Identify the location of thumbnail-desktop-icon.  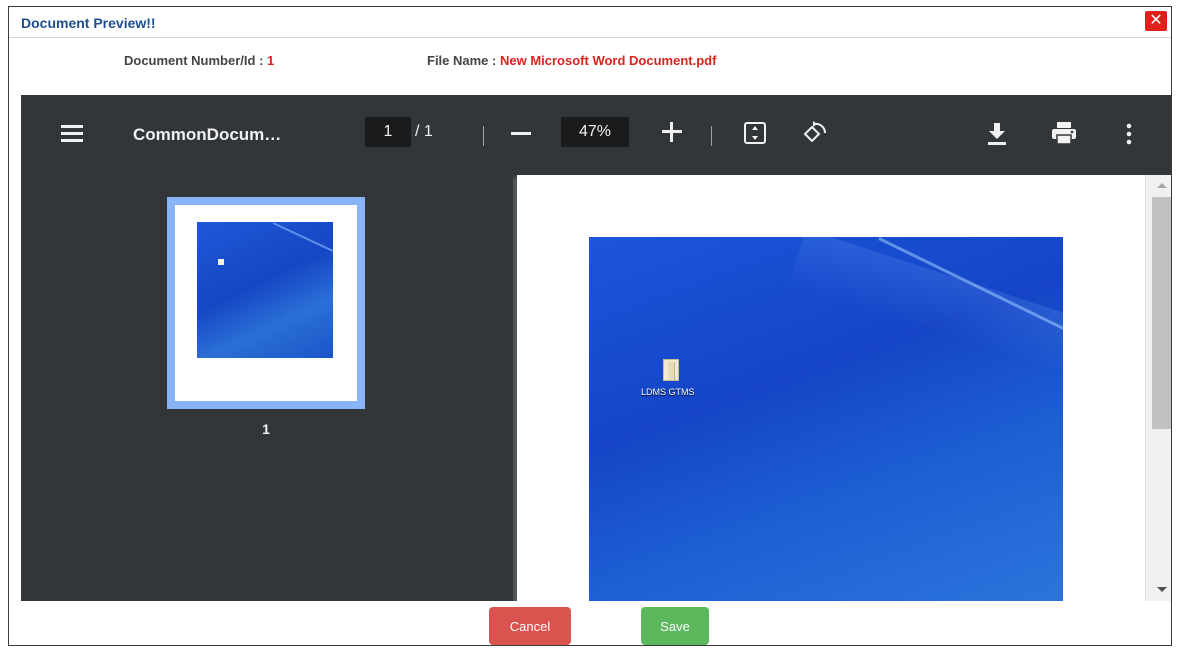
(221, 262).